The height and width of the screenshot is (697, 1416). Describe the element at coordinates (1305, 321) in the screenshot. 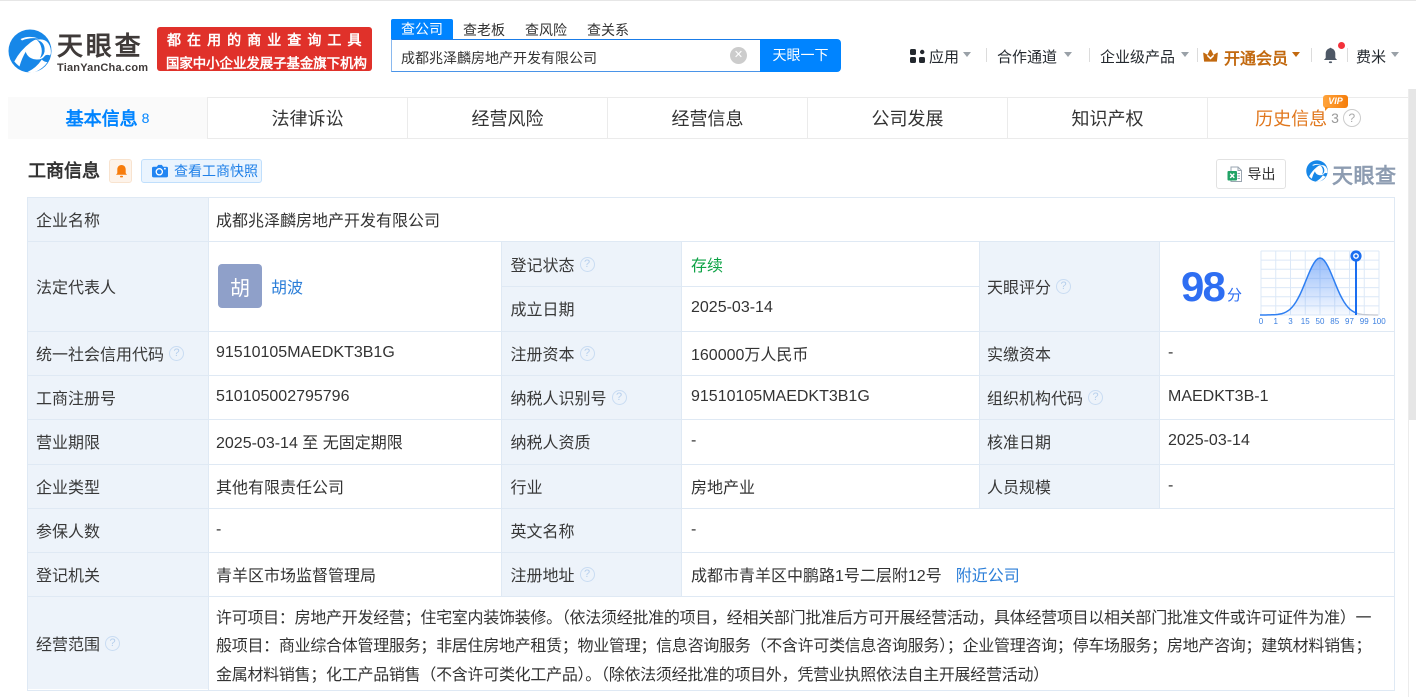

I see `svg-text: 15` at that location.